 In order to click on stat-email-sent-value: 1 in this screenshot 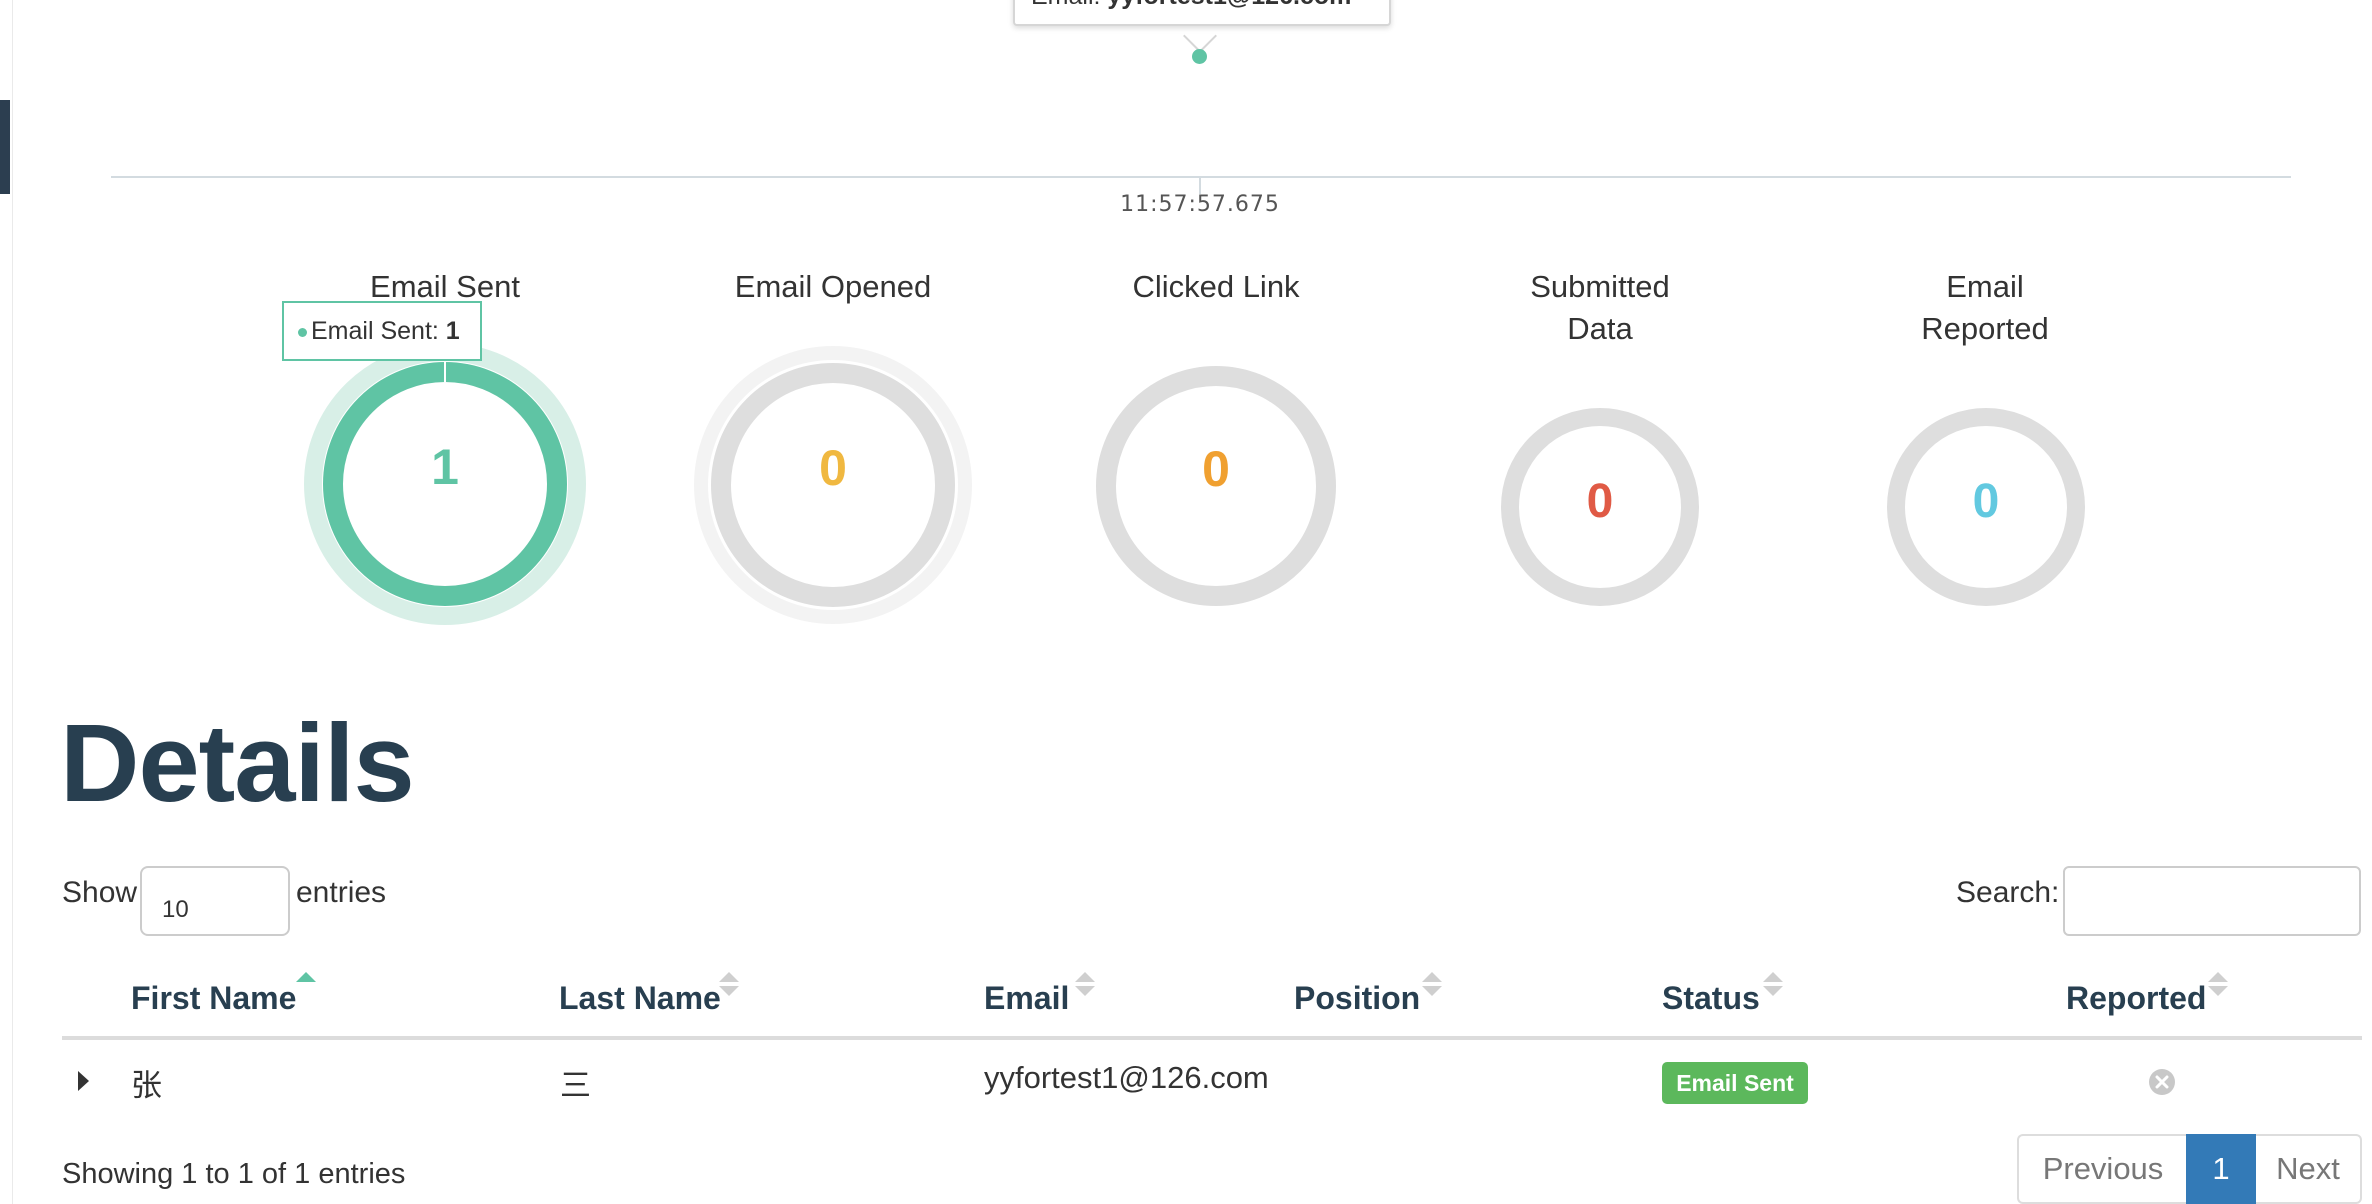, I will do `click(445, 467)`.